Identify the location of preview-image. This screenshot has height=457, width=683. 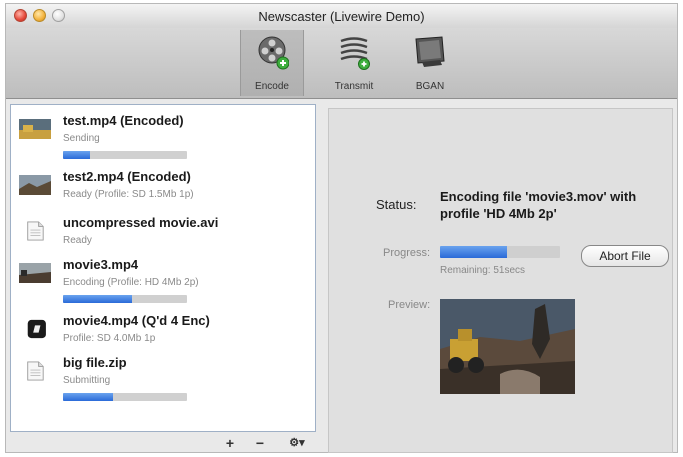
(507, 346).